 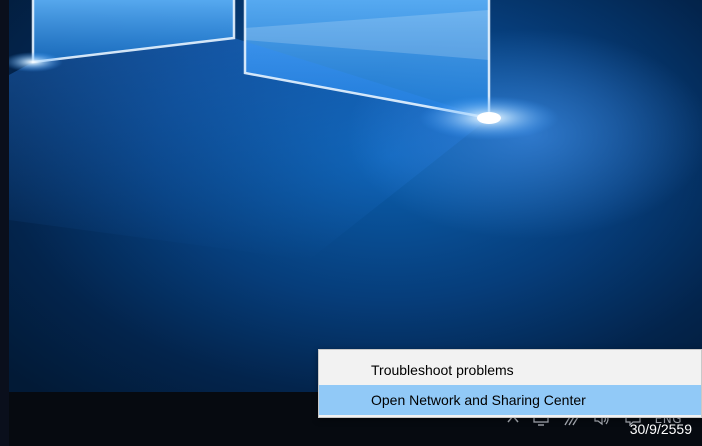 I want to click on menu-item-open-network-sharing-center: Open Network and Sharing Center, so click(x=510, y=400).